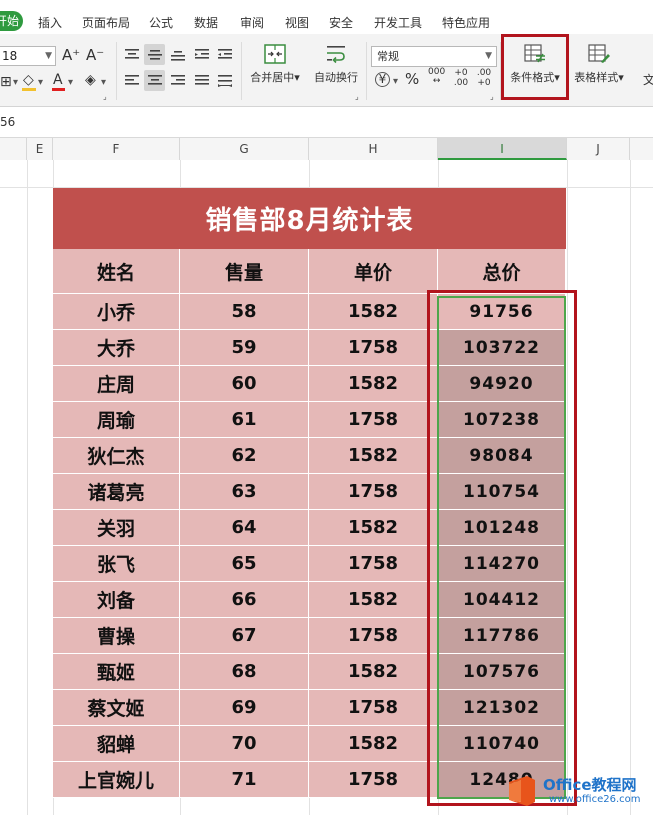  What do you see at coordinates (201, 54) in the screenshot?
I see `indent-decrease-icon` at bounding box center [201, 54].